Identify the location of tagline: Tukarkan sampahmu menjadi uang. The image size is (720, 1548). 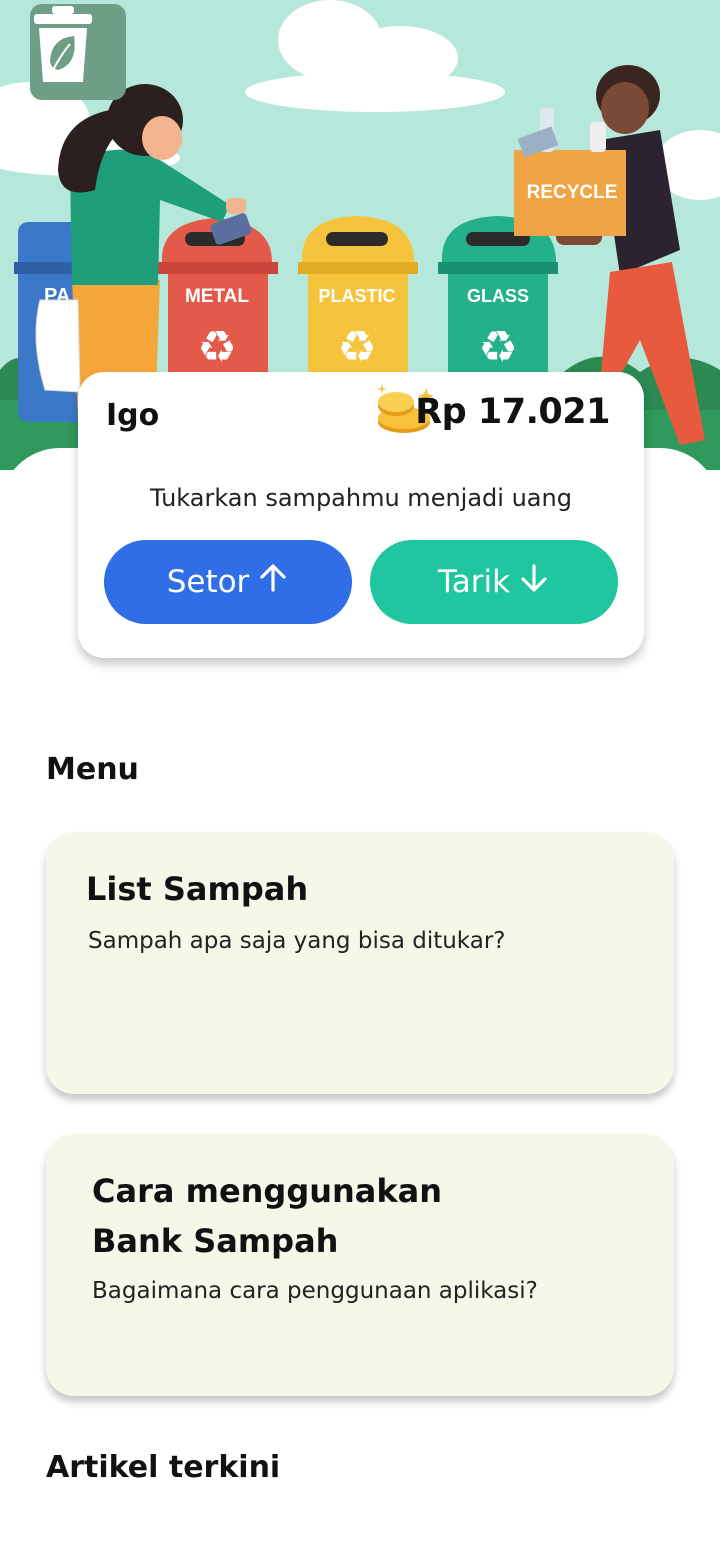
(361, 498).